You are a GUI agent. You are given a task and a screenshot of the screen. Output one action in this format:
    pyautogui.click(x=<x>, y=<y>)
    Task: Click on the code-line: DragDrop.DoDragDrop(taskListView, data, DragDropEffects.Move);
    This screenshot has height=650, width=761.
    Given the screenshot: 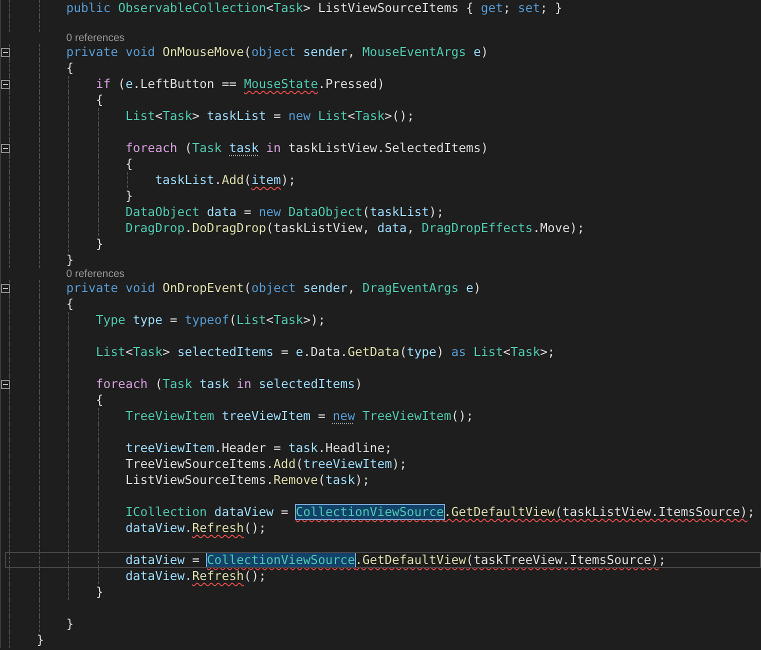 What is the action you would take?
    pyautogui.click(x=354, y=228)
    